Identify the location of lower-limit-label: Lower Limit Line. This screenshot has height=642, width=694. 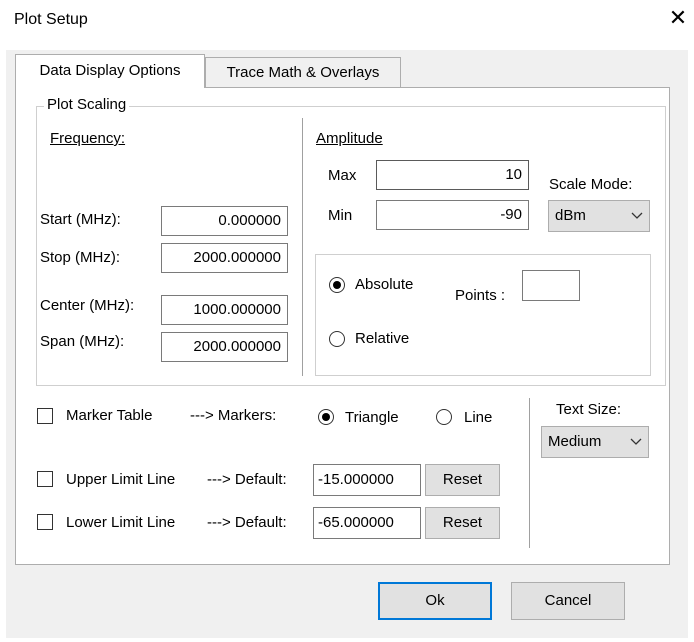
(121, 522).